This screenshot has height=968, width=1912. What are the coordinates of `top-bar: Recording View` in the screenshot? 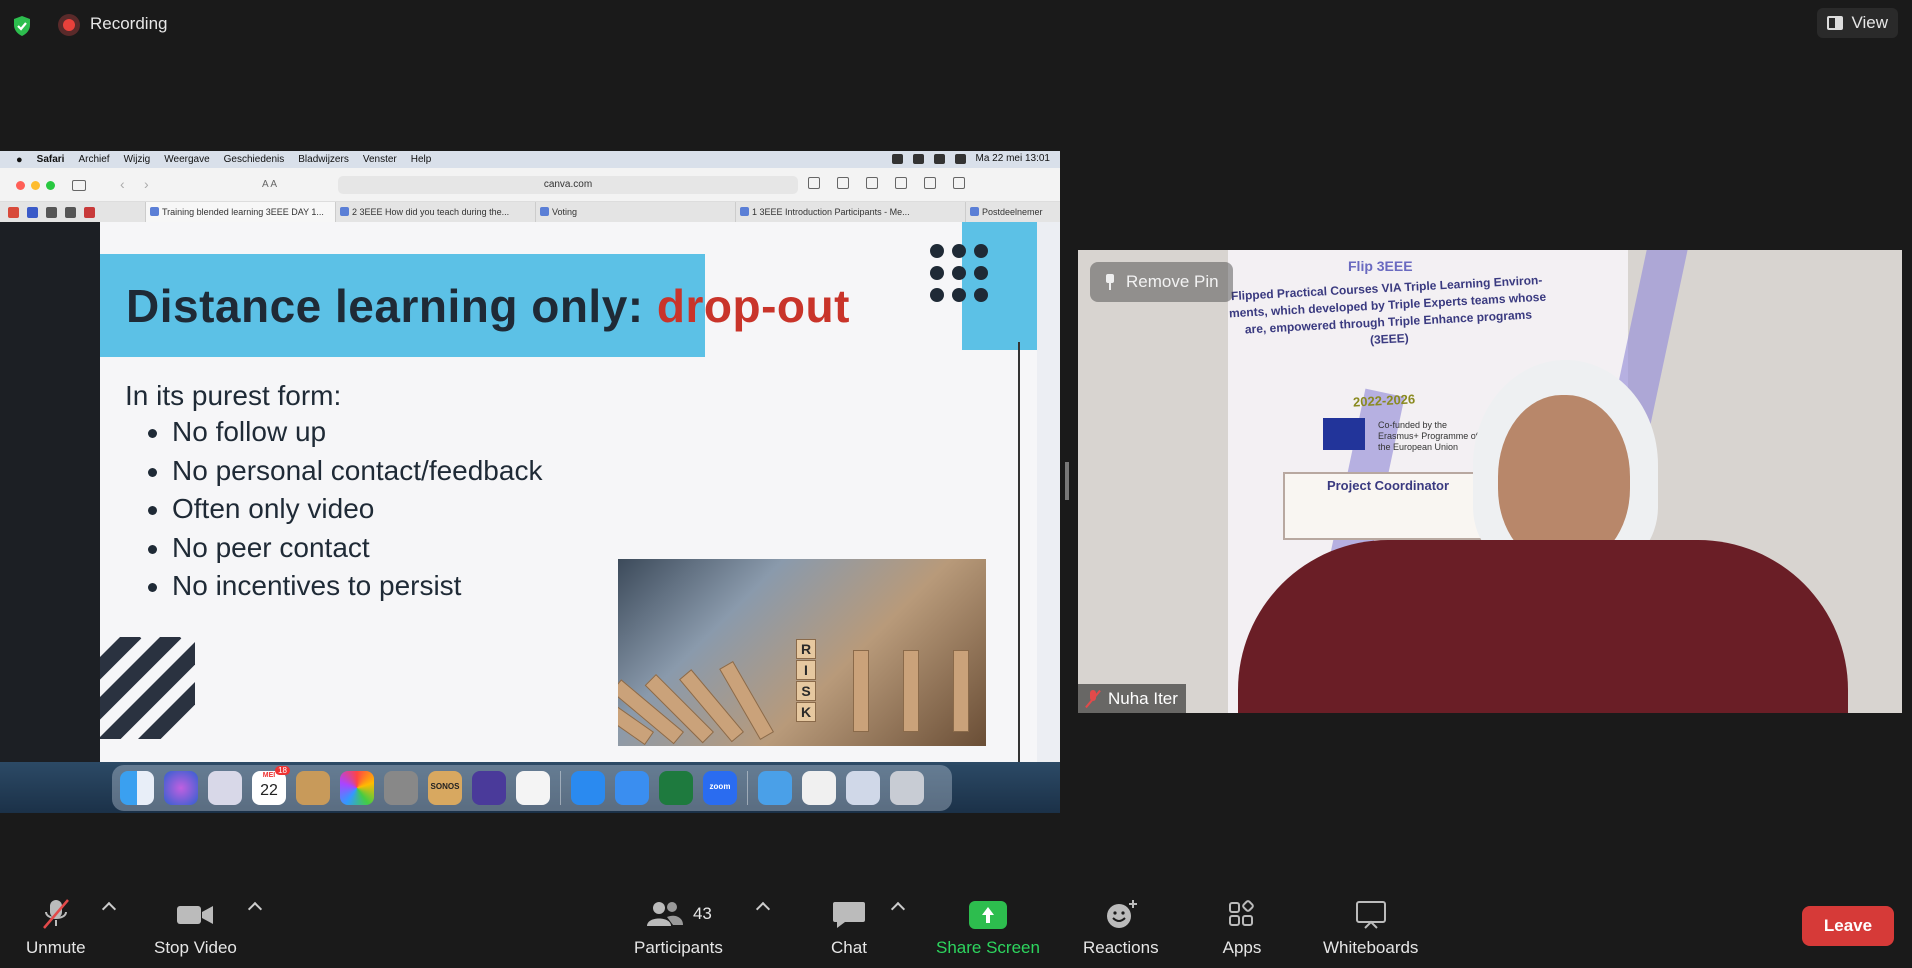 It's located at (956, 24).